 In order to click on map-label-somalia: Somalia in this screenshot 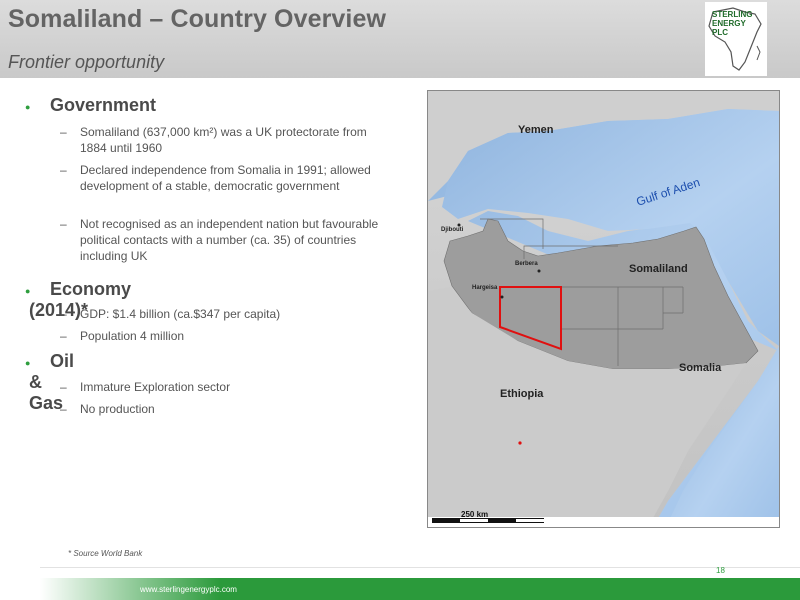, I will do `click(700, 368)`.